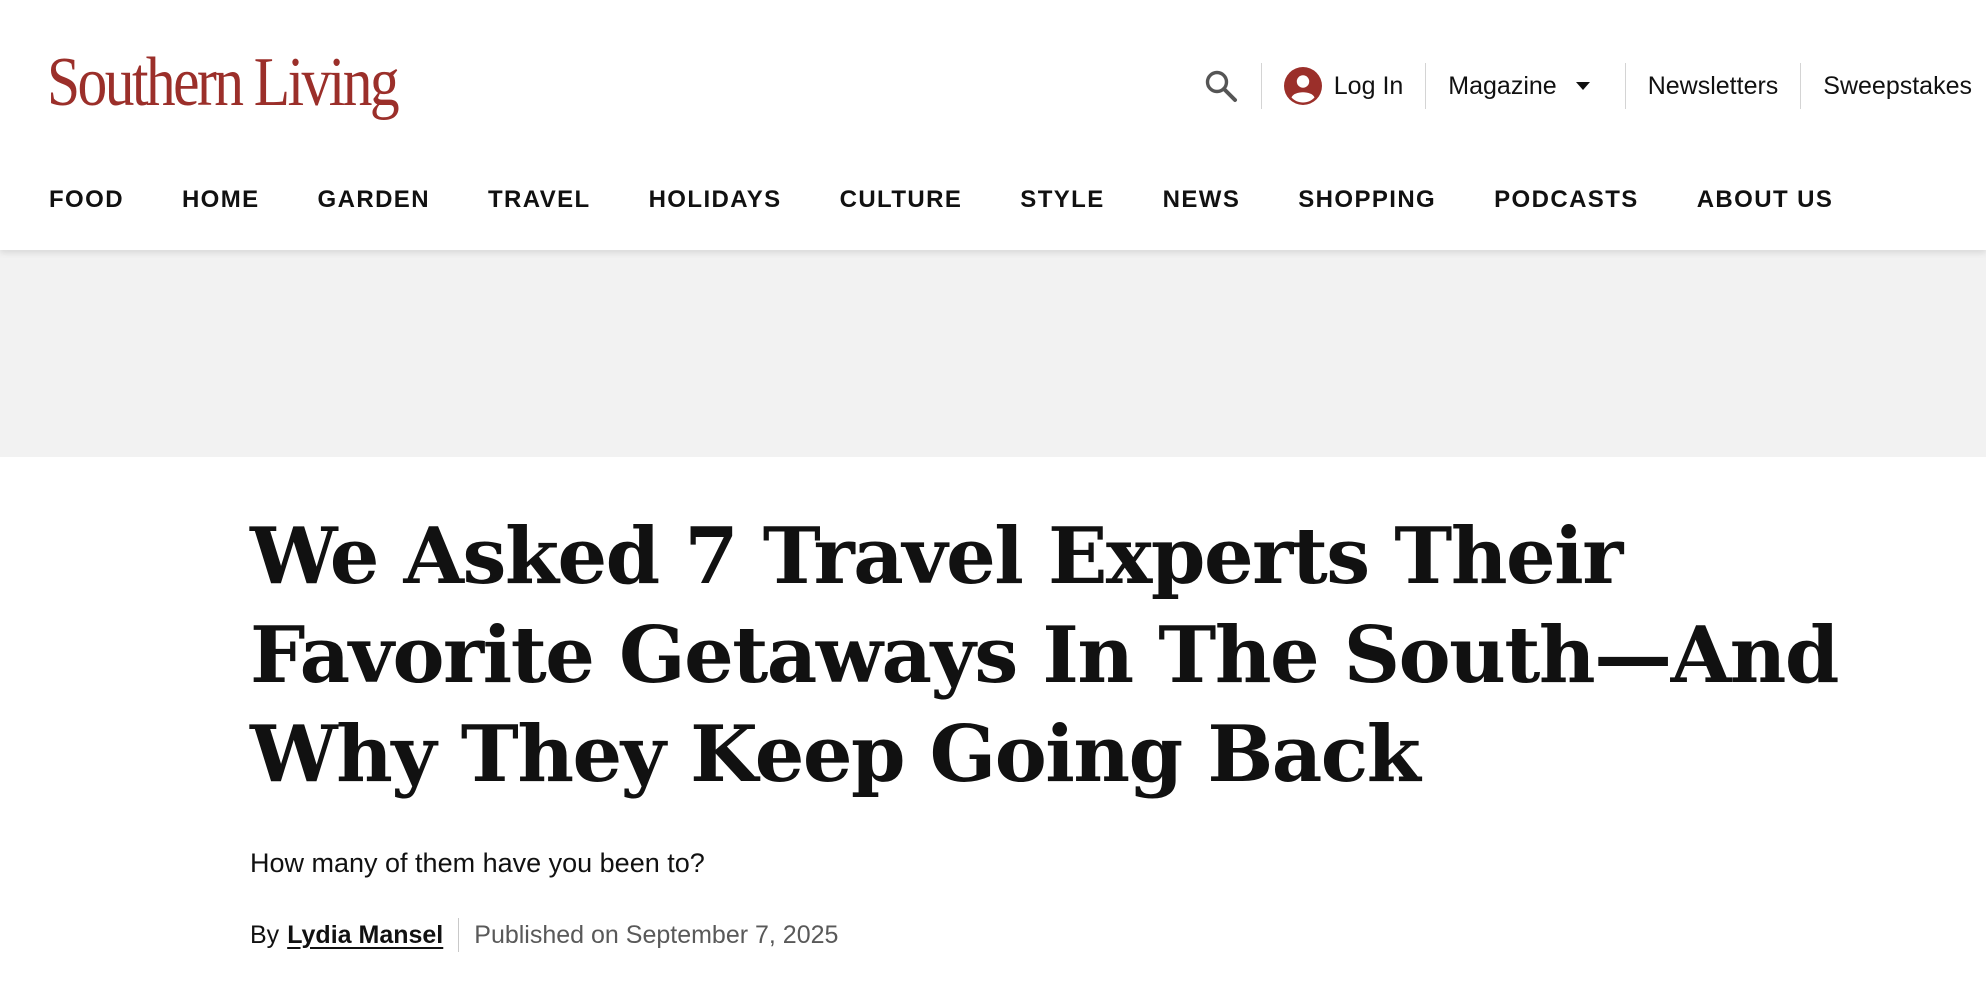  I want to click on magazine-label: Magazine, so click(1502, 85).